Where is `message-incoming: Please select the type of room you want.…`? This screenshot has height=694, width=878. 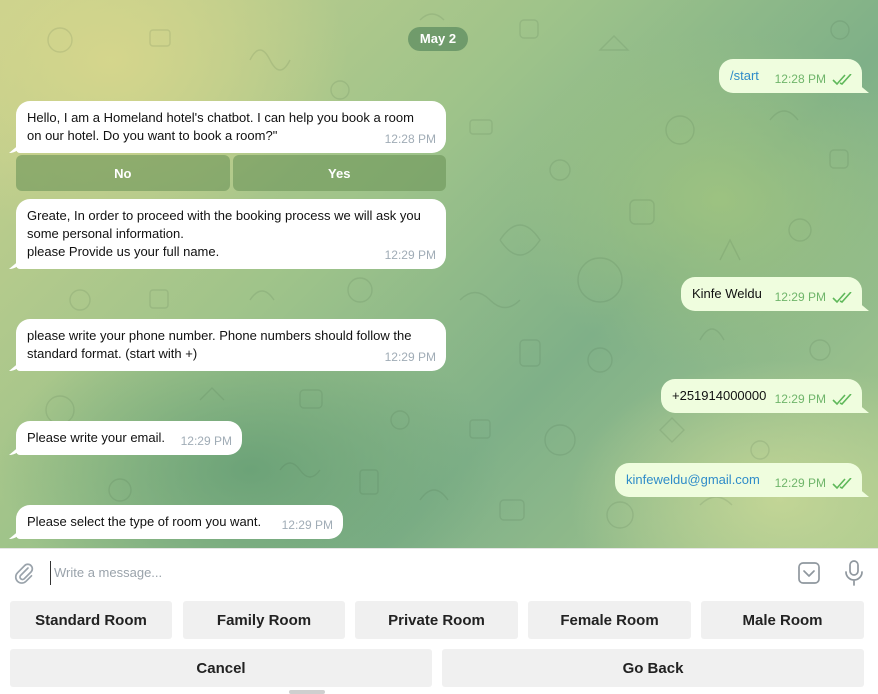 message-incoming: Please select the type of room you want.… is located at coordinates (179, 522).